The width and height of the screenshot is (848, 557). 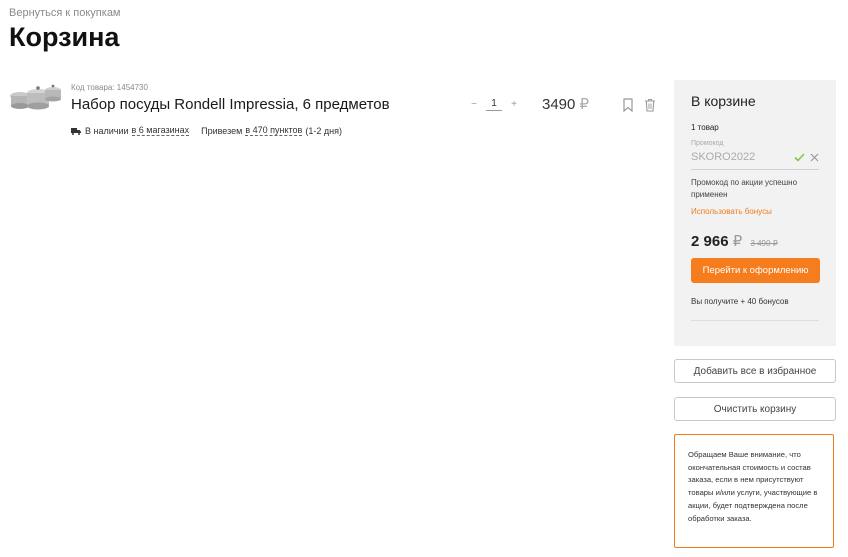 What do you see at coordinates (710, 241) in the screenshot?
I see `total-value: 2 966` at bounding box center [710, 241].